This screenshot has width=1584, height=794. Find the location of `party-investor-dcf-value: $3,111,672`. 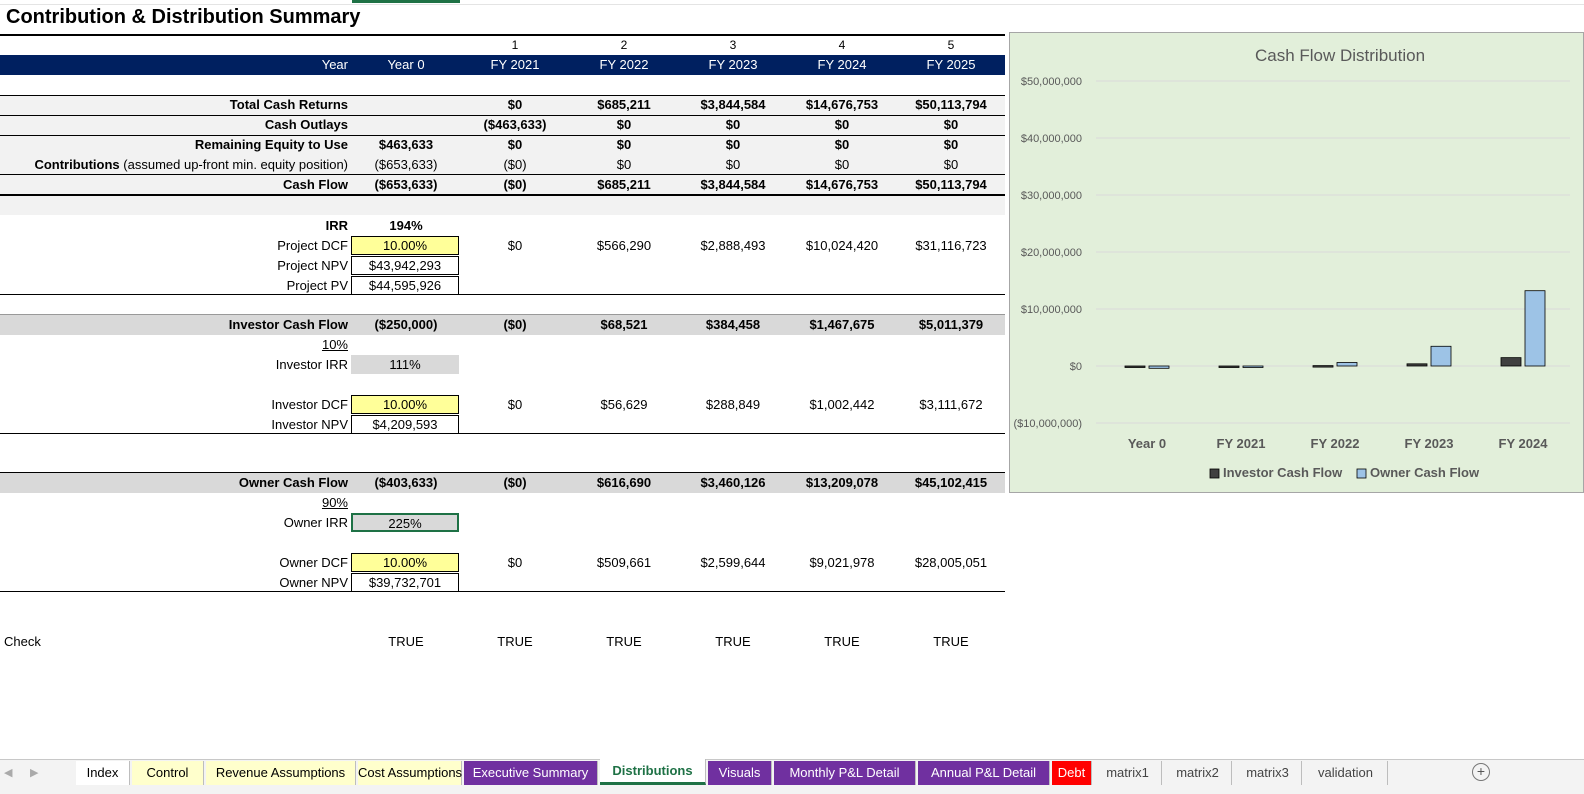

party-investor-dcf-value: $3,111,672 is located at coordinates (951, 405).